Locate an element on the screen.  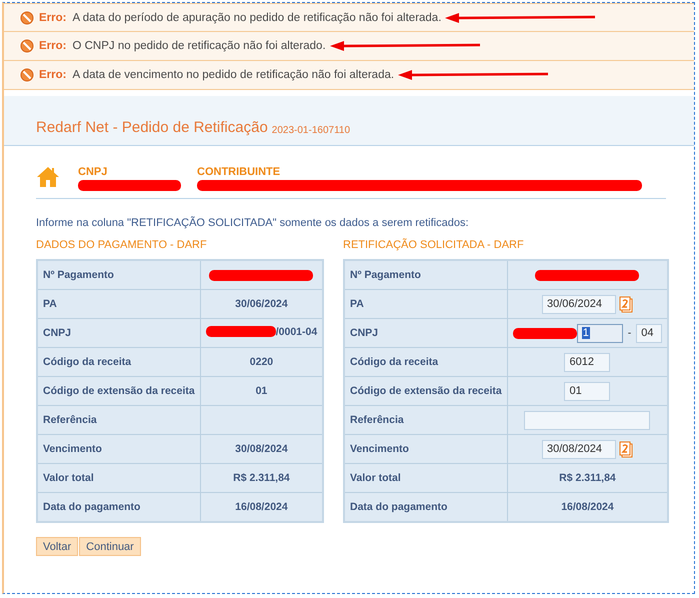
form-button: Voltar is located at coordinates (57, 546).